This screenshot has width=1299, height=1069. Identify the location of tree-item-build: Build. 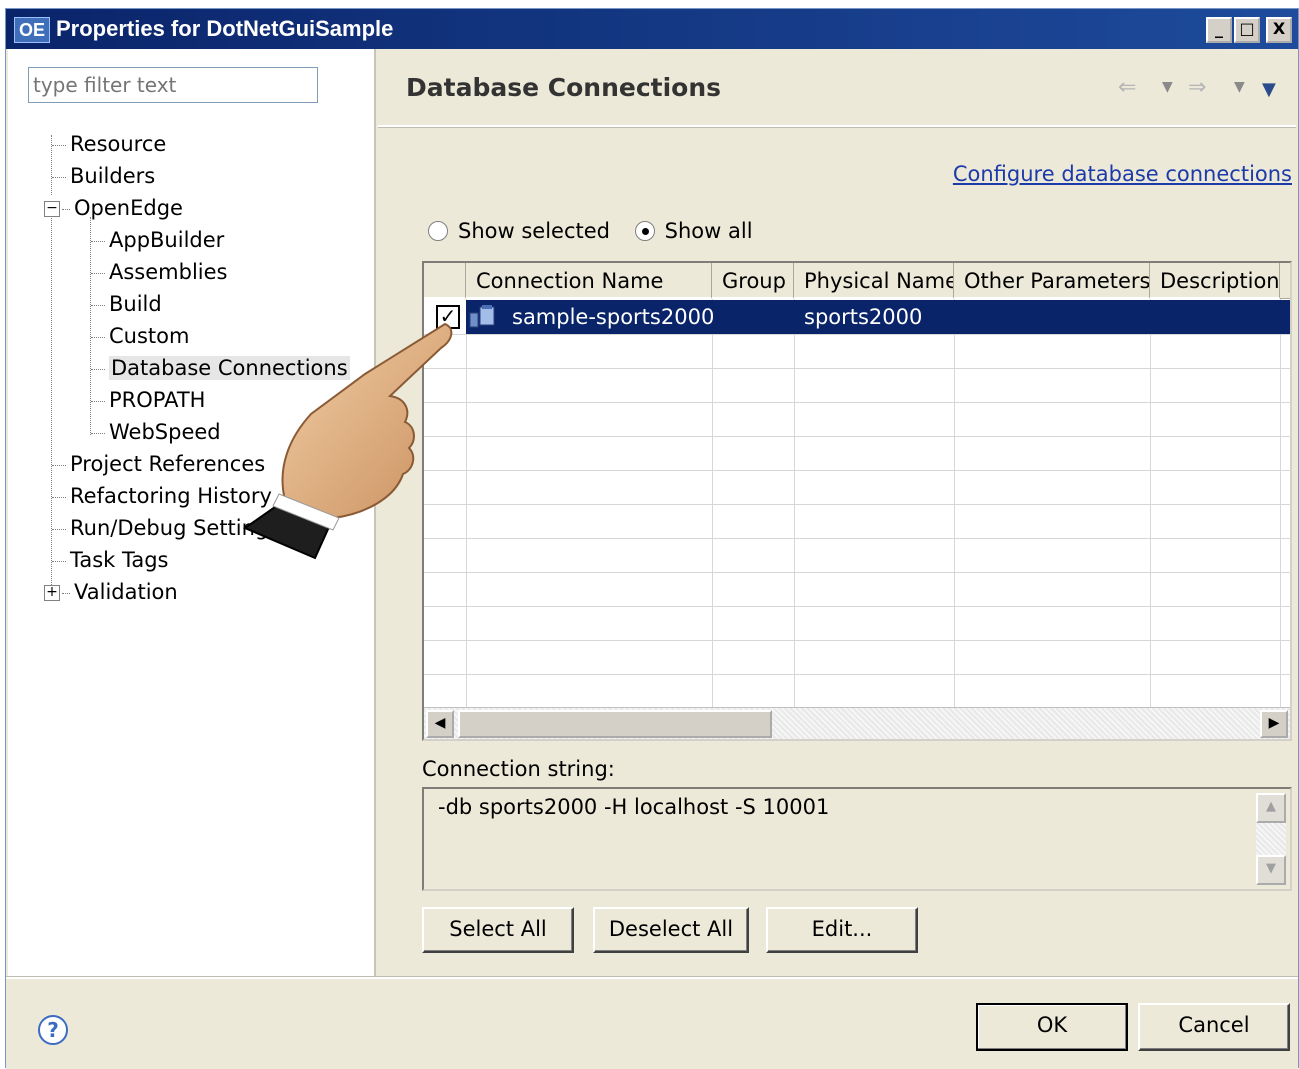
(126, 304).